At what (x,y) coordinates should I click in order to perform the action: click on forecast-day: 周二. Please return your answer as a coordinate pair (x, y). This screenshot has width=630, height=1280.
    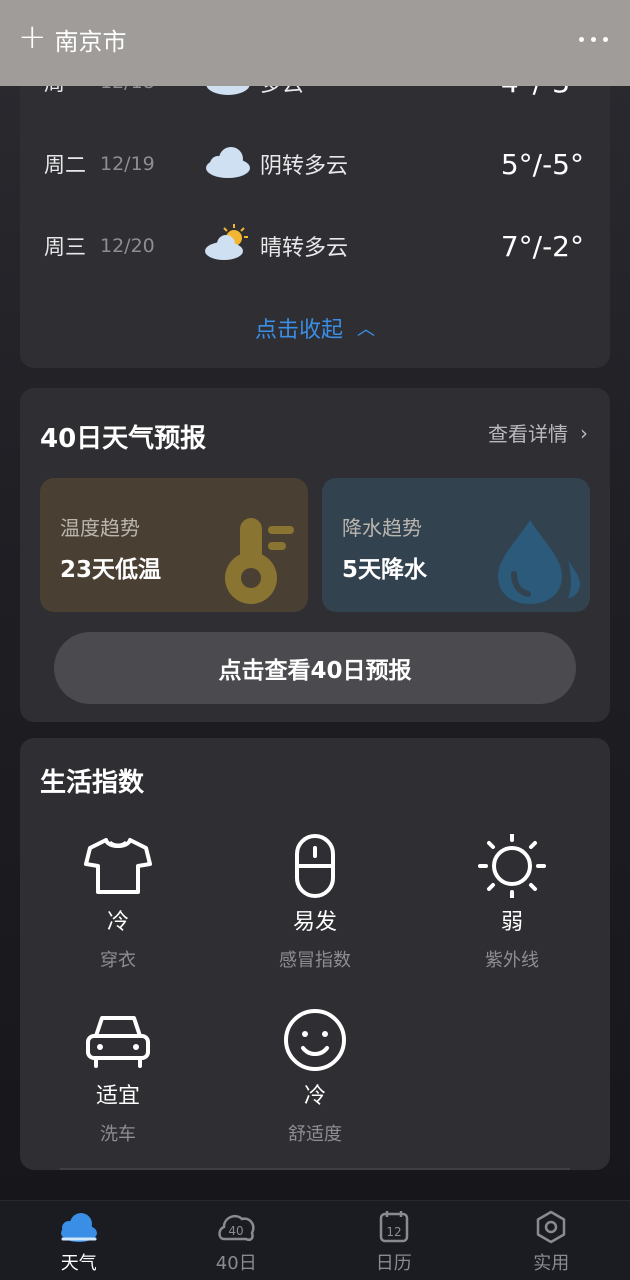
    Looking at the image, I should click on (65, 165).